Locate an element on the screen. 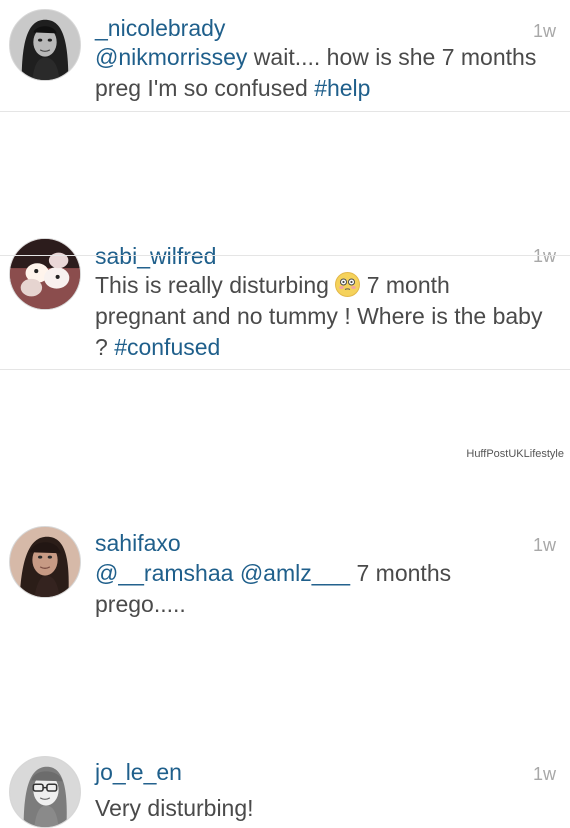  watermark-label: HuffPostUKLifestyle is located at coordinates (515, 454).